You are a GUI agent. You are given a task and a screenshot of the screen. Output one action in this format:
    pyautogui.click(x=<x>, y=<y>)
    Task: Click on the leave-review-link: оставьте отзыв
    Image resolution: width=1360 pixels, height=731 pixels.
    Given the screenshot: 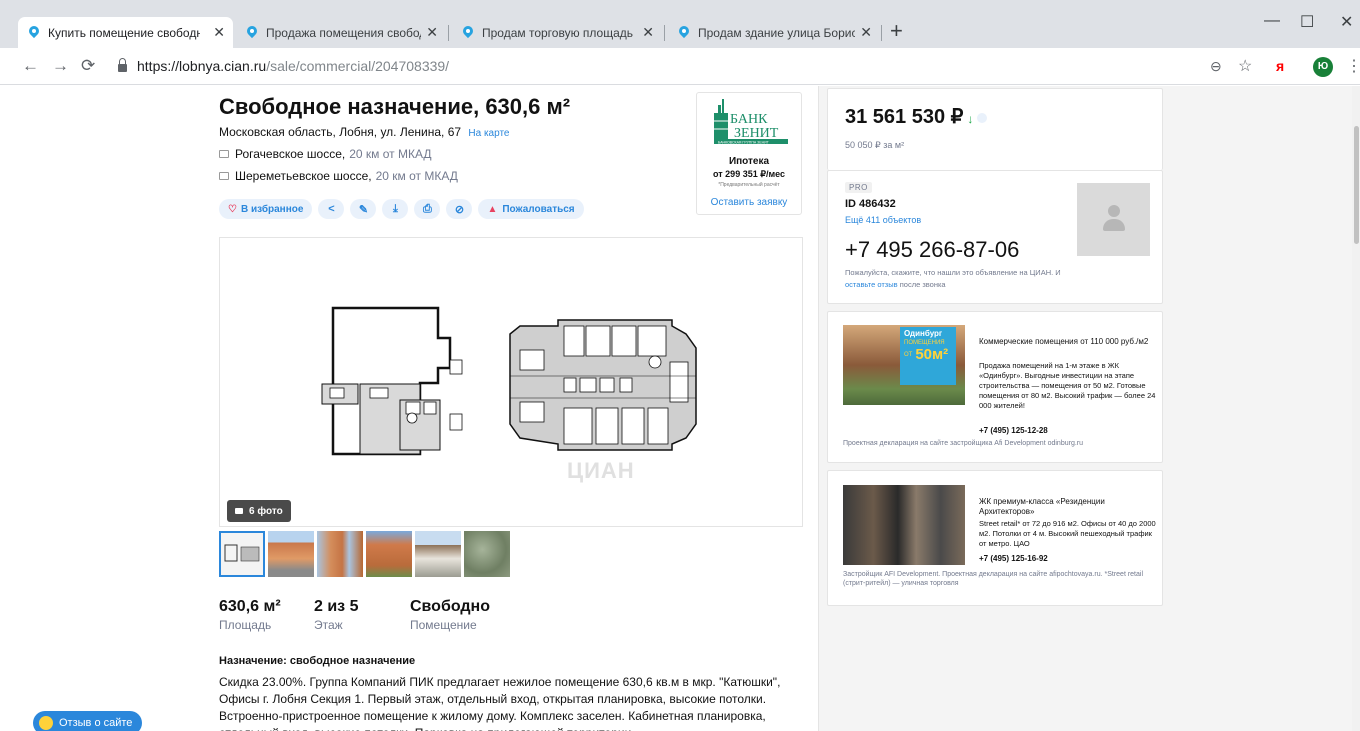 What is the action you would take?
    pyautogui.click(x=871, y=284)
    